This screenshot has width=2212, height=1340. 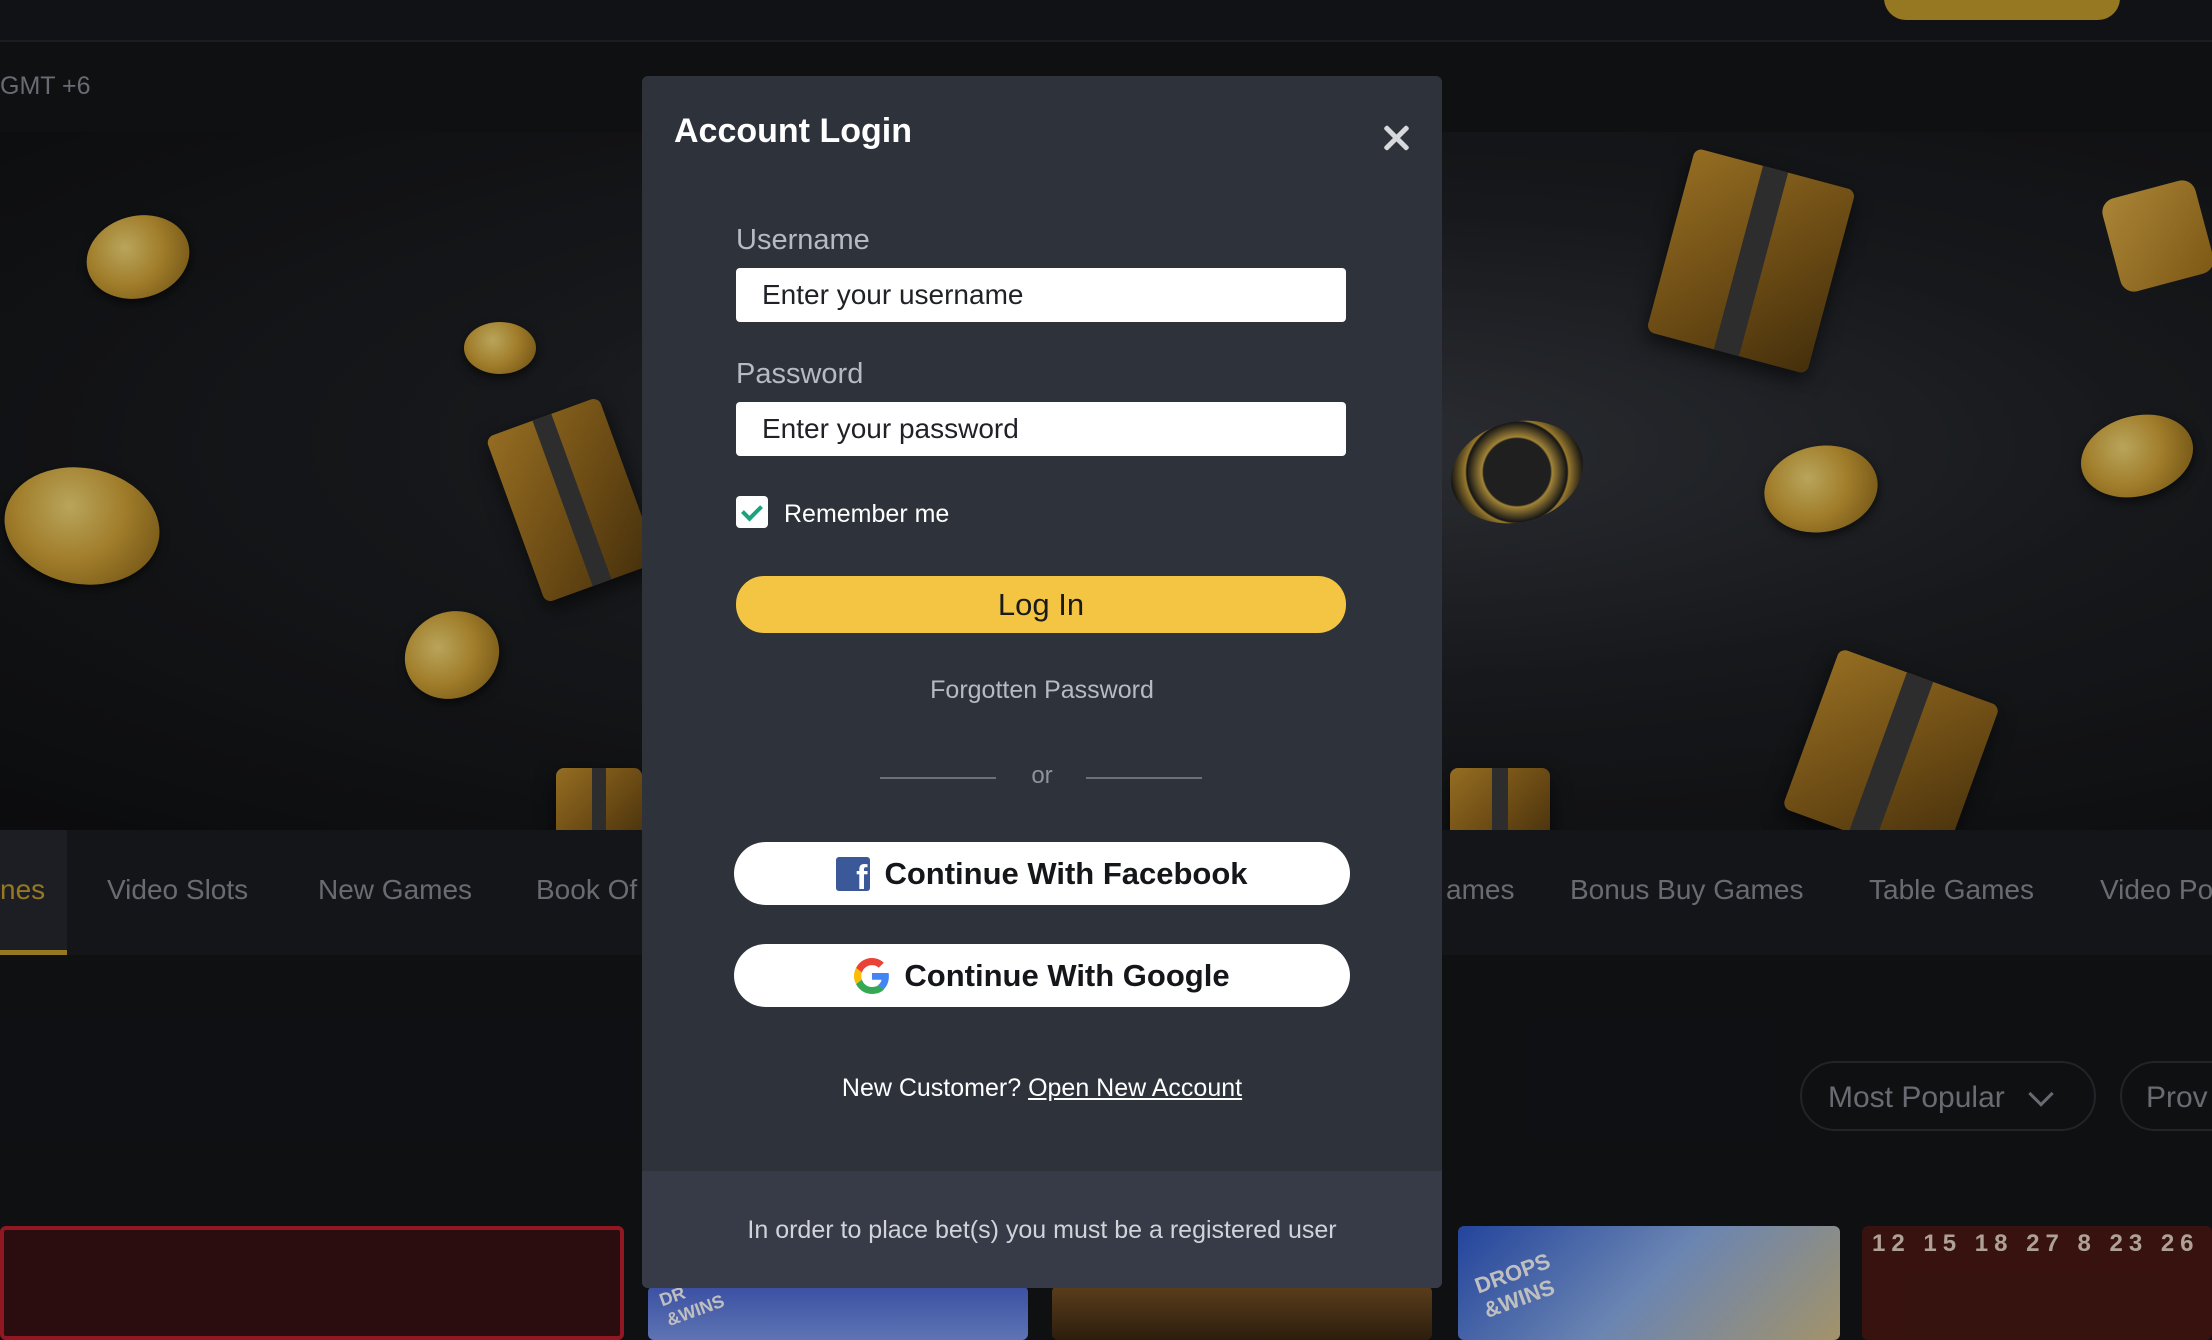 What do you see at coordinates (853, 875) in the screenshot?
I see `facebook-icon: f` at bounding box center [853, 875].